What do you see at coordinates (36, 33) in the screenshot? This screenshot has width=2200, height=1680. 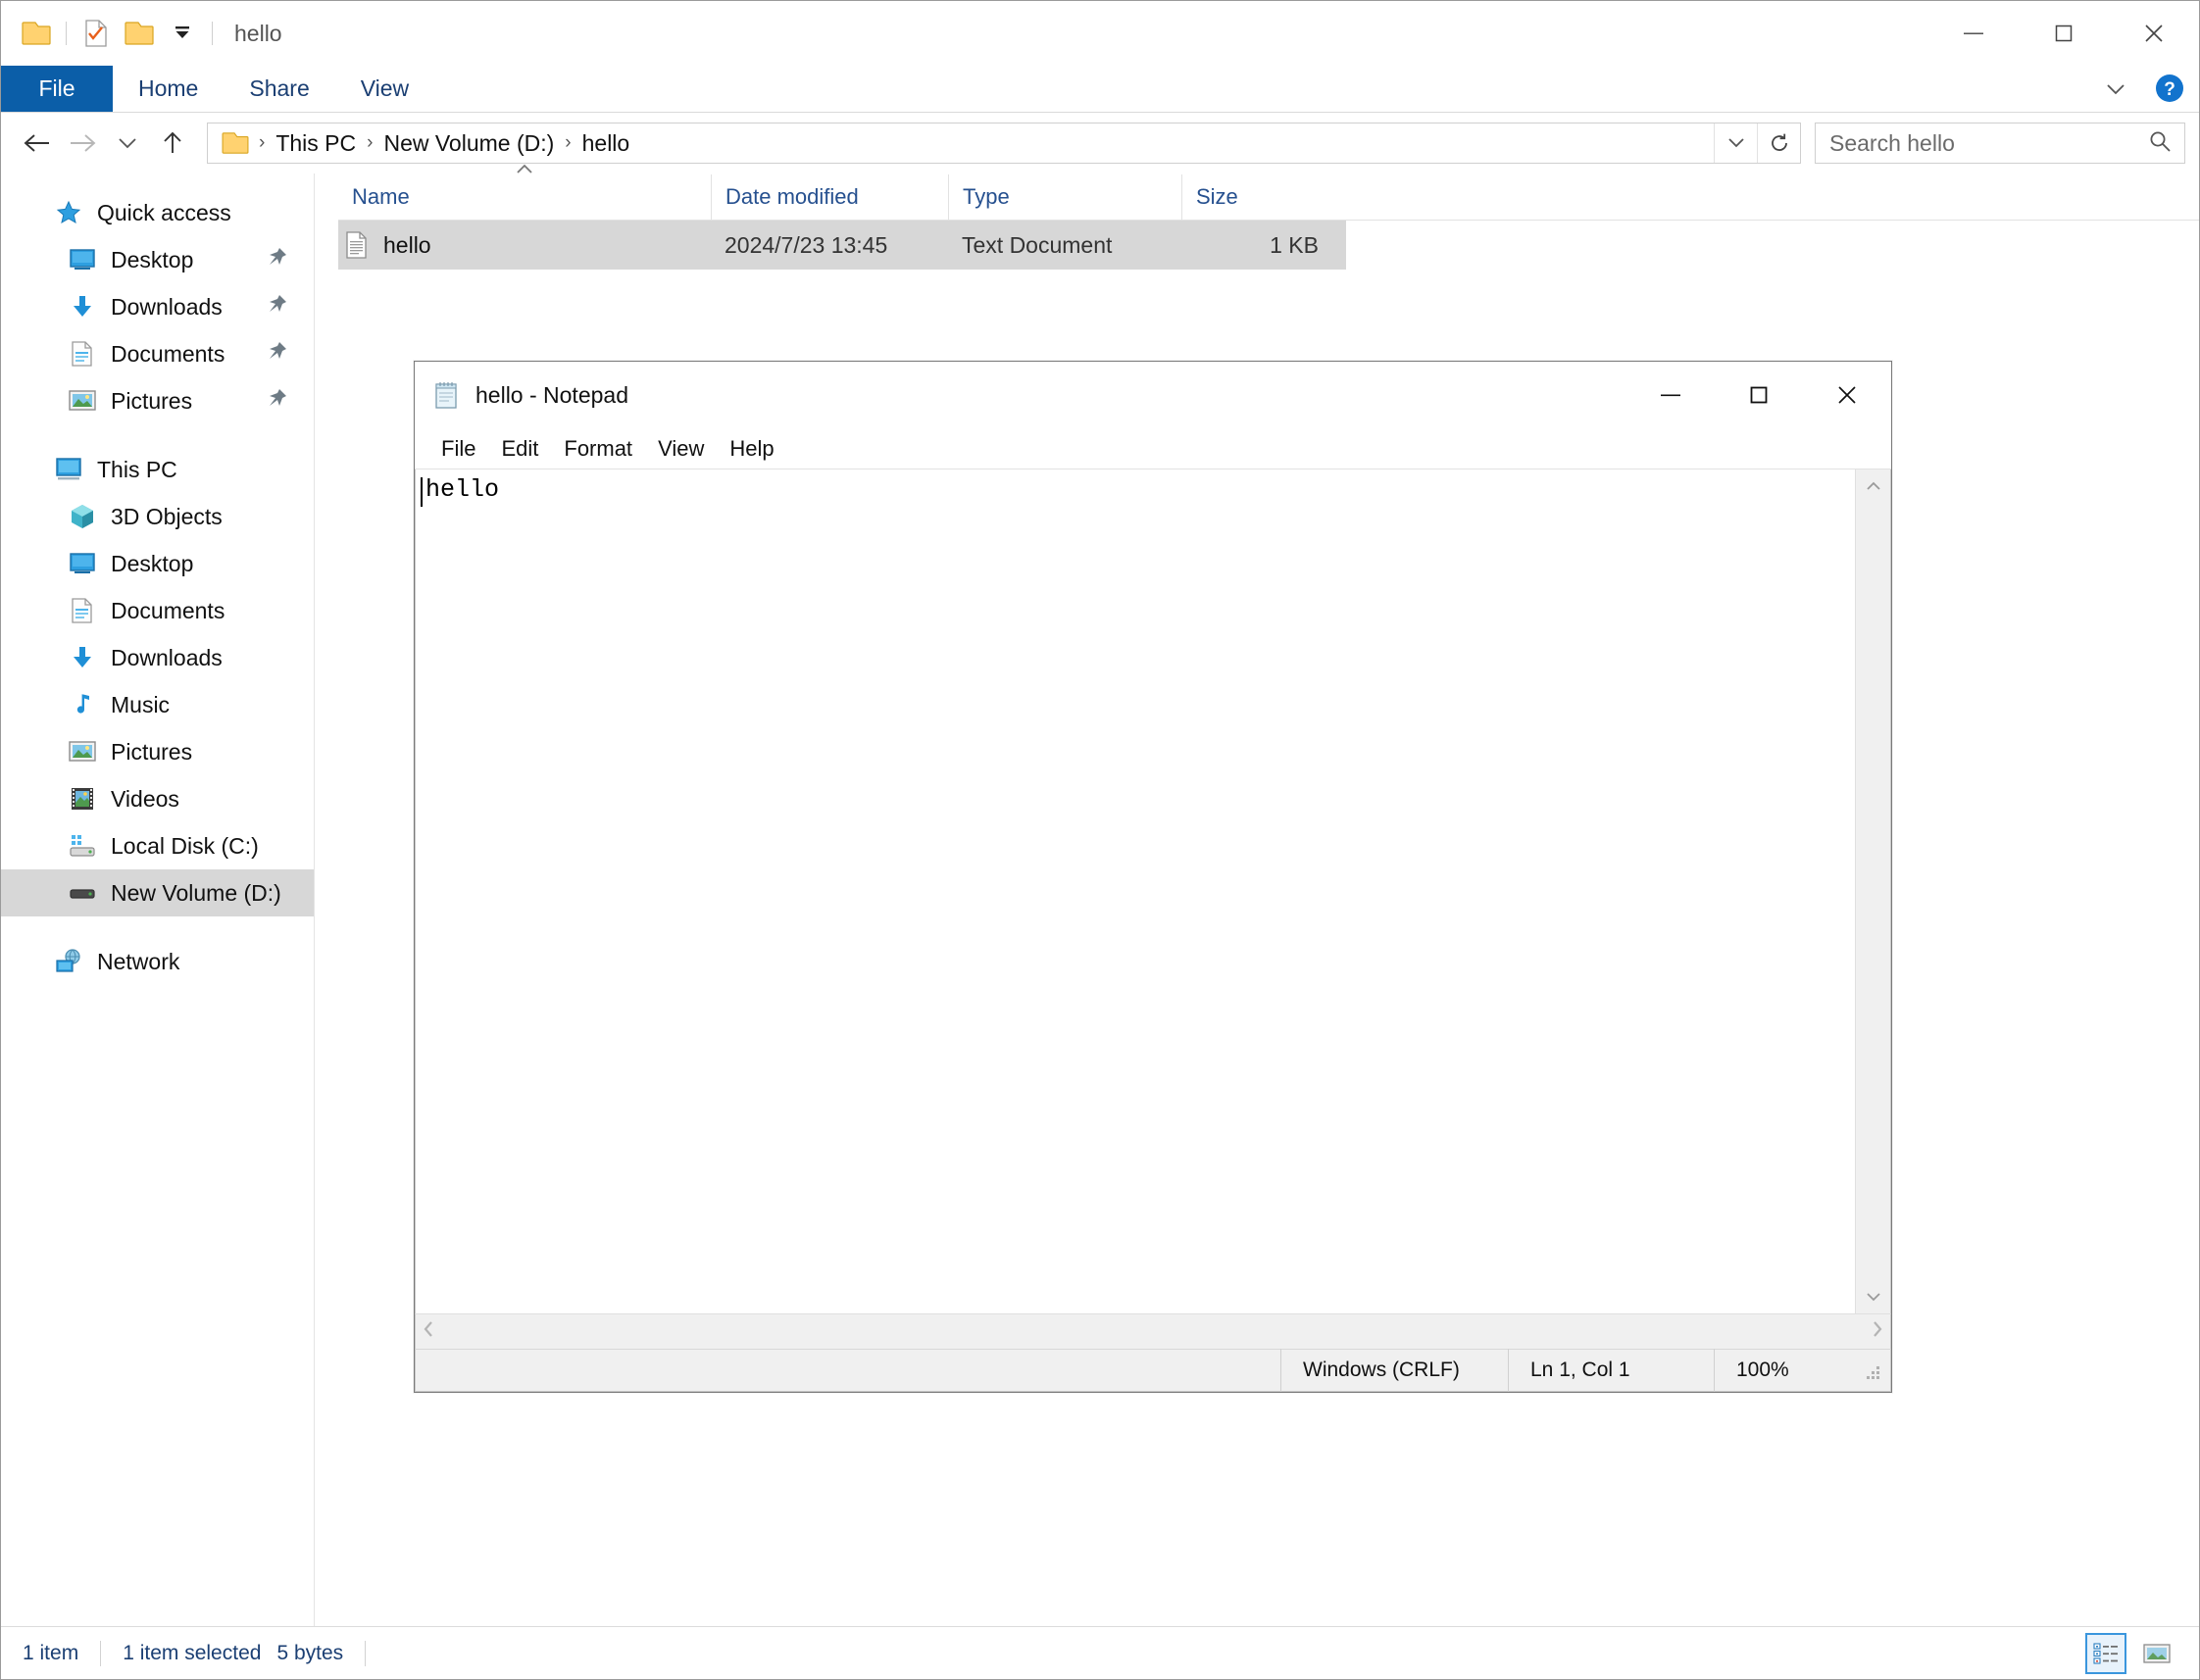 I see `properties-folder-icon` at bounding box center [36, 33].